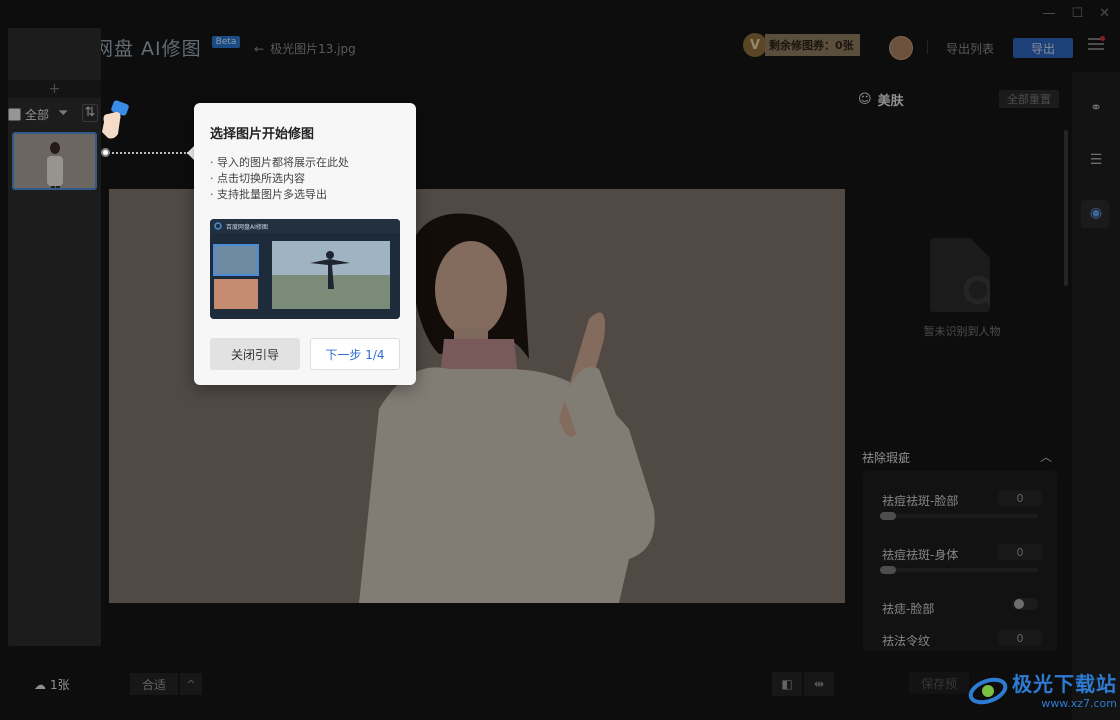 The height and width of the screenshot is (720, 1120). Describe the element at coordinates (939, 683) in the screenshot. I see `save-preset-button: 保存预` at that location.